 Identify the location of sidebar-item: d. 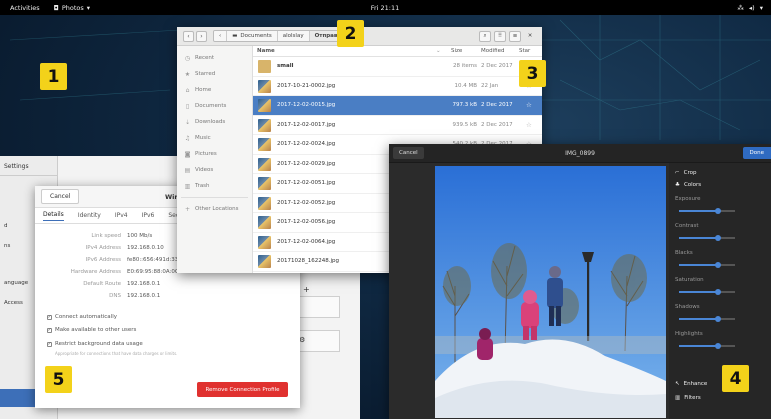
(6, 226).